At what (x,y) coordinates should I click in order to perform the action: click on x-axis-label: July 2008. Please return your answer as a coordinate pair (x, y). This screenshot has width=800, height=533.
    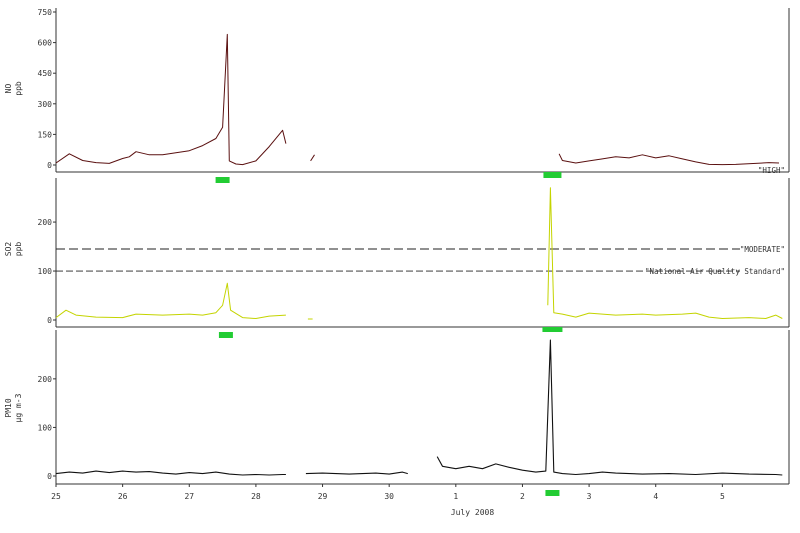
    Looking at the image, I should click on (473, 512).